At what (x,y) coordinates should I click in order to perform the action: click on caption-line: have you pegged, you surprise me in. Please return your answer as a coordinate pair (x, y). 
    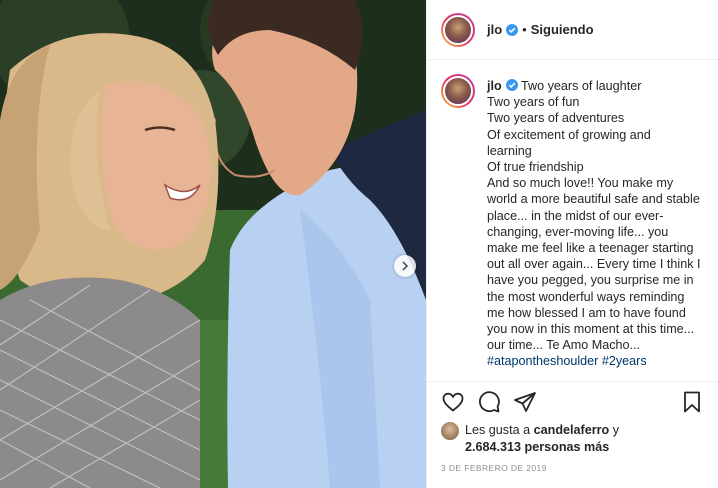
    Looking at the image, I should click on (590, 280).